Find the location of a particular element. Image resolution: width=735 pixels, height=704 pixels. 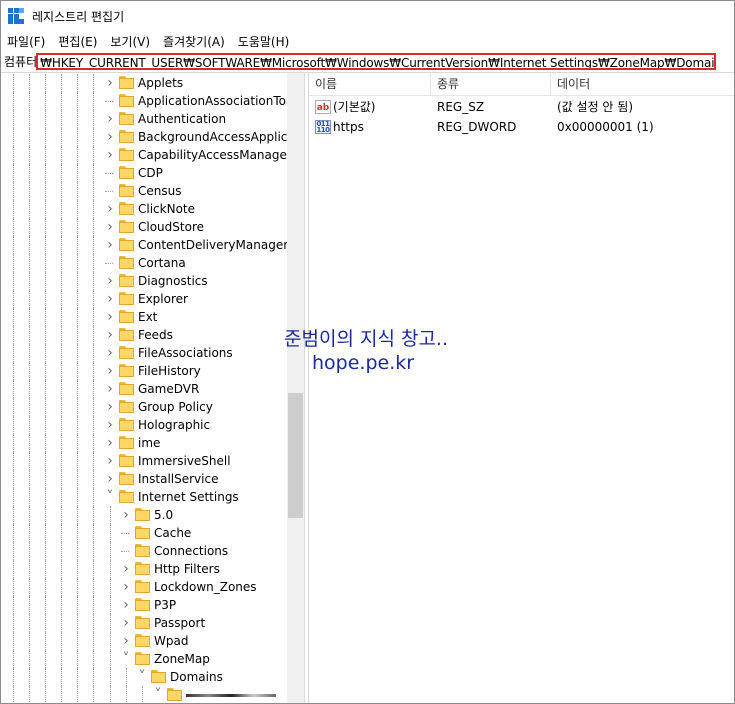

tree-item: › Applets is located at coordinates (144, 83).